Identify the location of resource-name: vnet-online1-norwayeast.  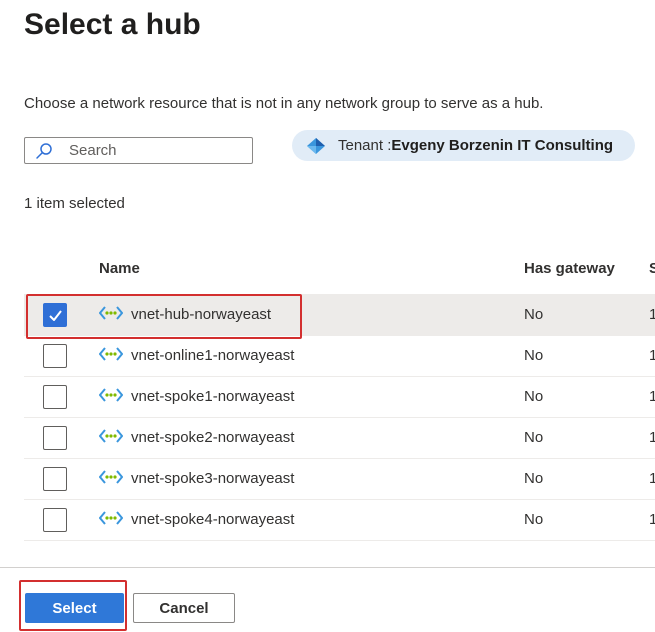
(213, 355).